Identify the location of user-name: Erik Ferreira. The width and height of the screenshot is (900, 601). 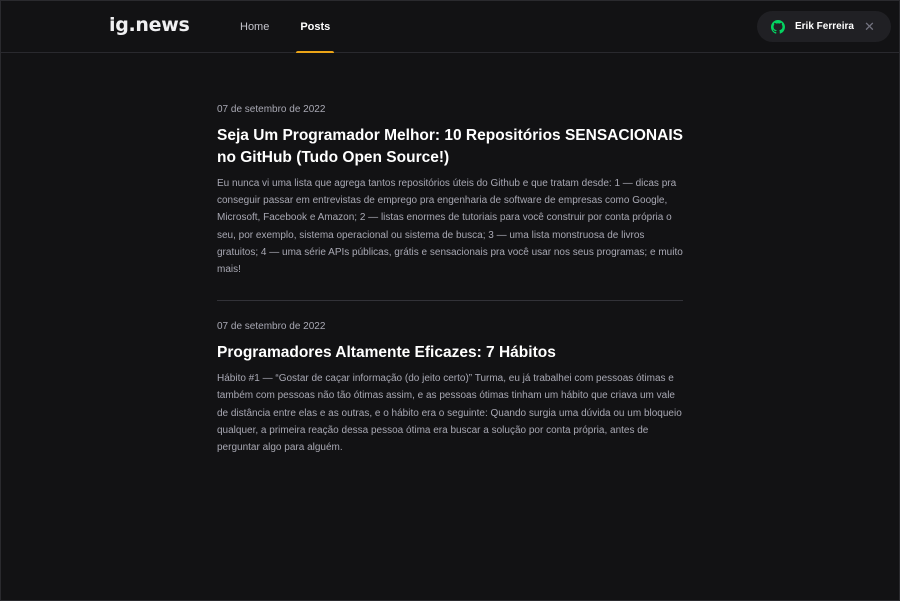
(824, 26).